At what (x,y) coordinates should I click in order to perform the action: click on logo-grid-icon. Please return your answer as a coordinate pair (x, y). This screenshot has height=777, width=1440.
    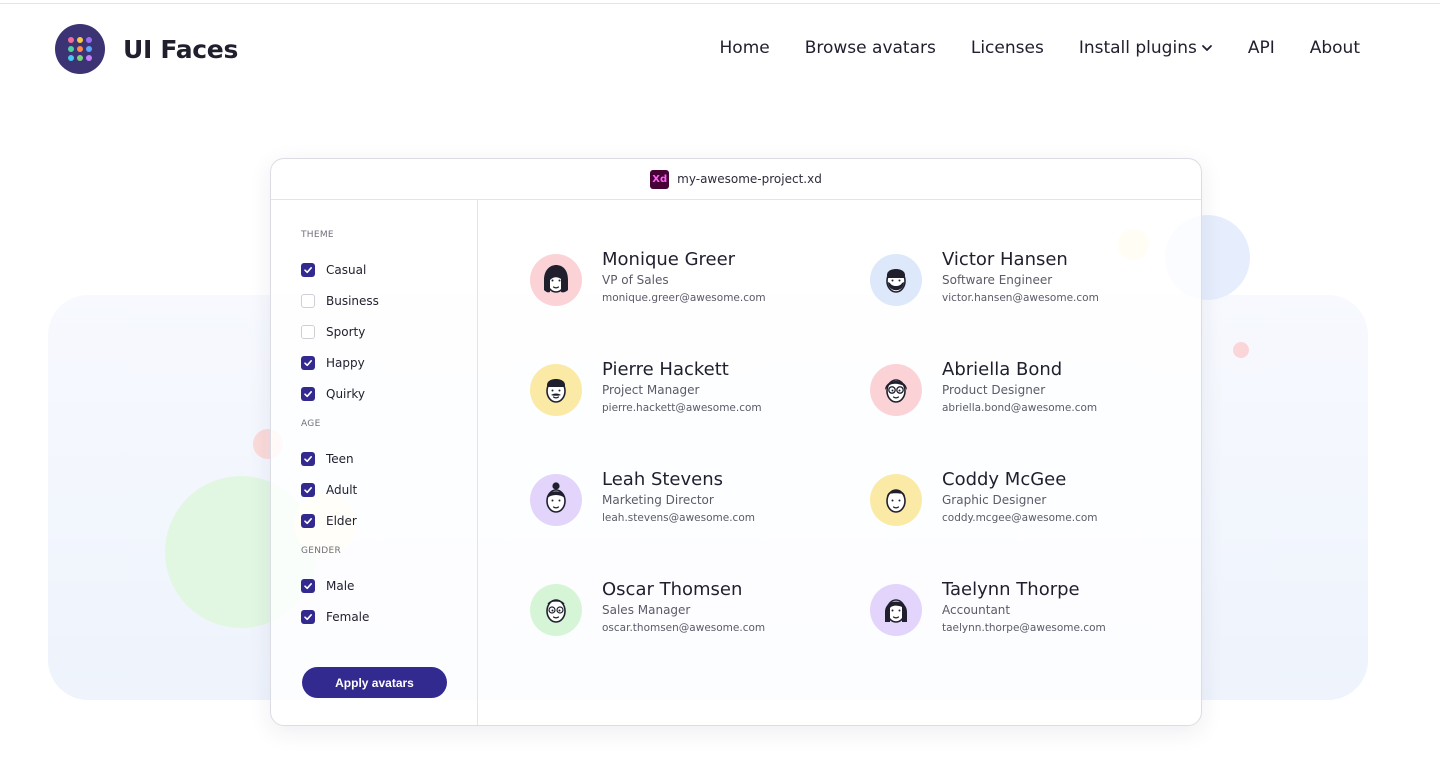
    Looking at the image, I should click on (80, 49).